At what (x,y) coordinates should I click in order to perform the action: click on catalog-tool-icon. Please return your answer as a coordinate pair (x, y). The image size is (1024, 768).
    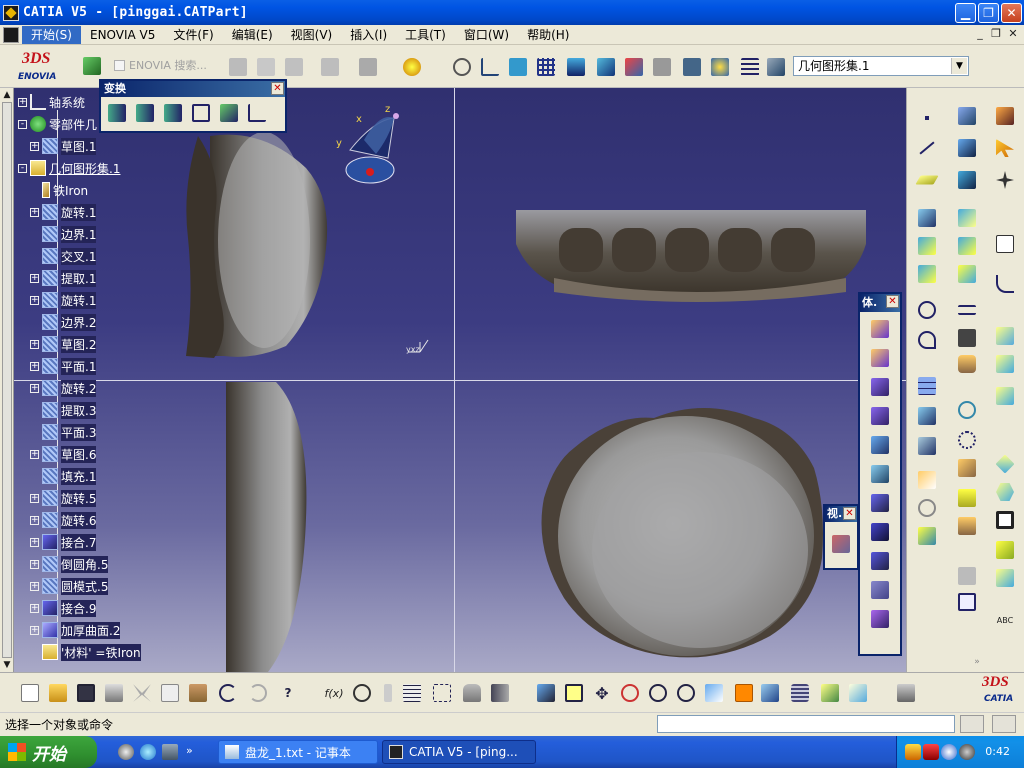
    Looking at the image, I should click on (967, 526).